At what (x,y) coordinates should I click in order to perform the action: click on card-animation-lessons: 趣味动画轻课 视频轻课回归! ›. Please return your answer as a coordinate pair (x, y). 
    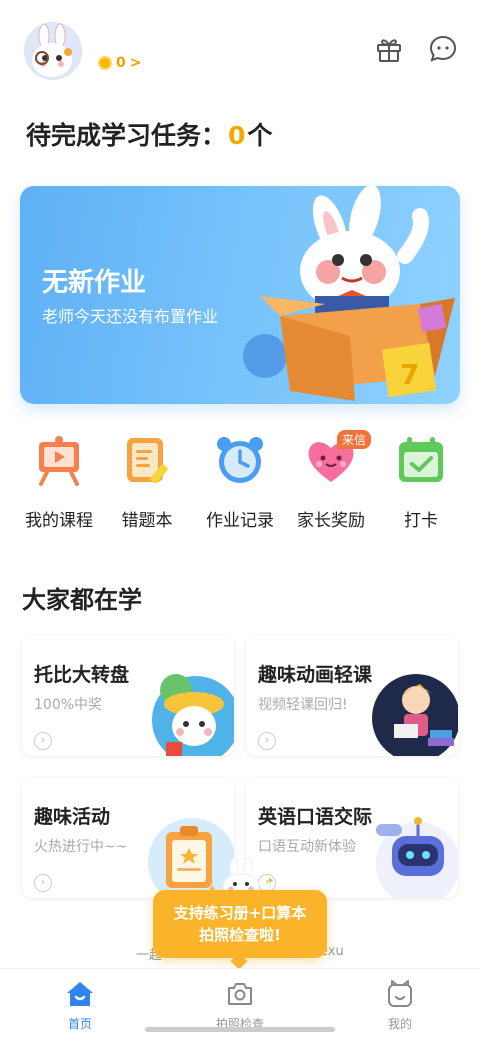
    Looking at the image, I should click on (352, 696).